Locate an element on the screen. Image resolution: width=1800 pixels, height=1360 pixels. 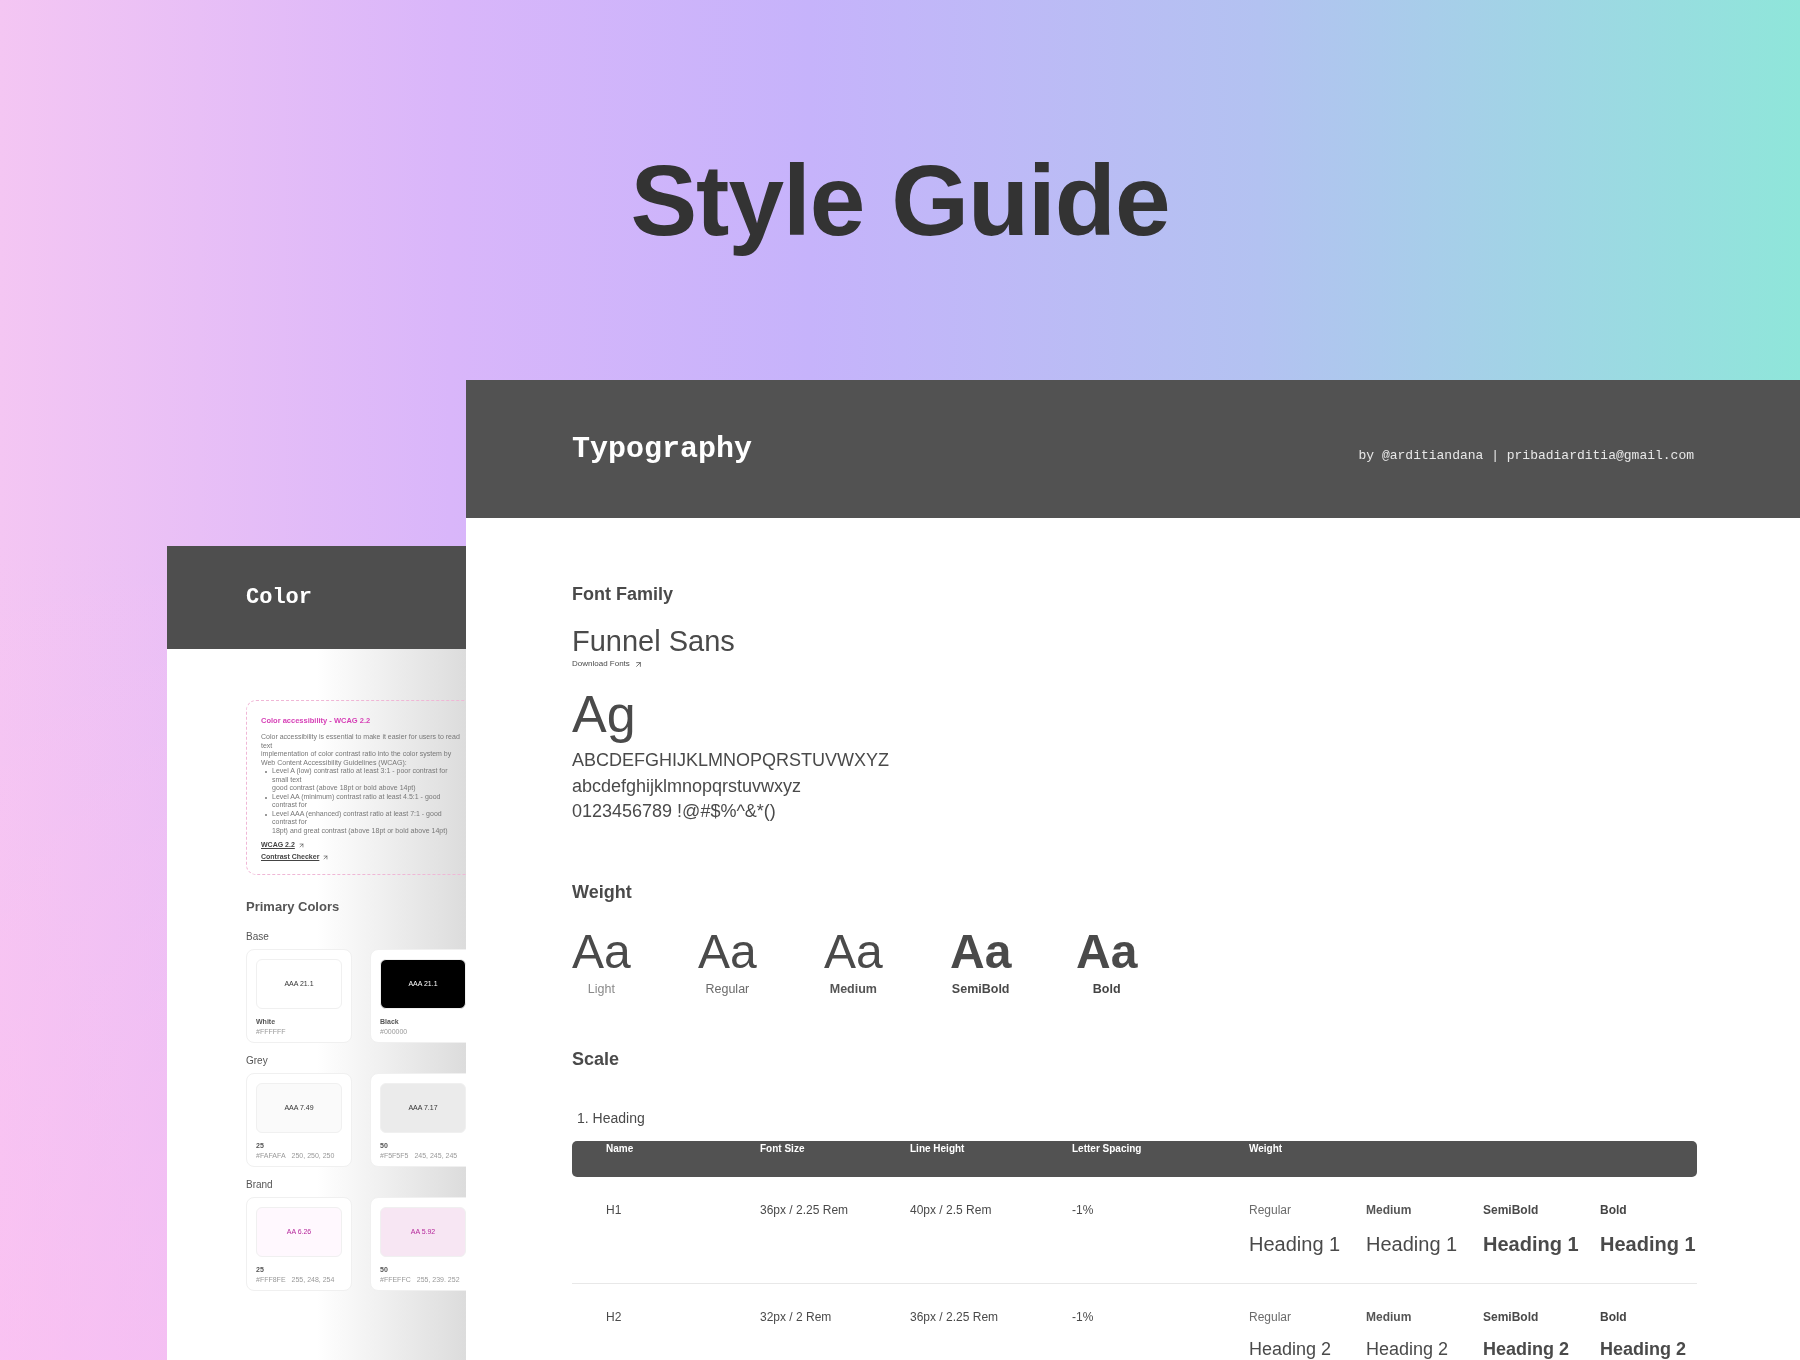
section-heading: Scale is located at coordinates (596, 1060).